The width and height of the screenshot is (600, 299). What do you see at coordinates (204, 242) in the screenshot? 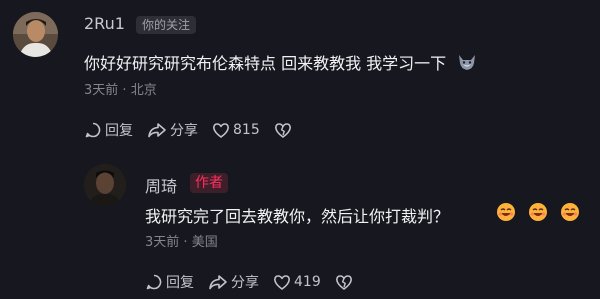
I see `comment-location: 美国` at bounding box center [204, 242].